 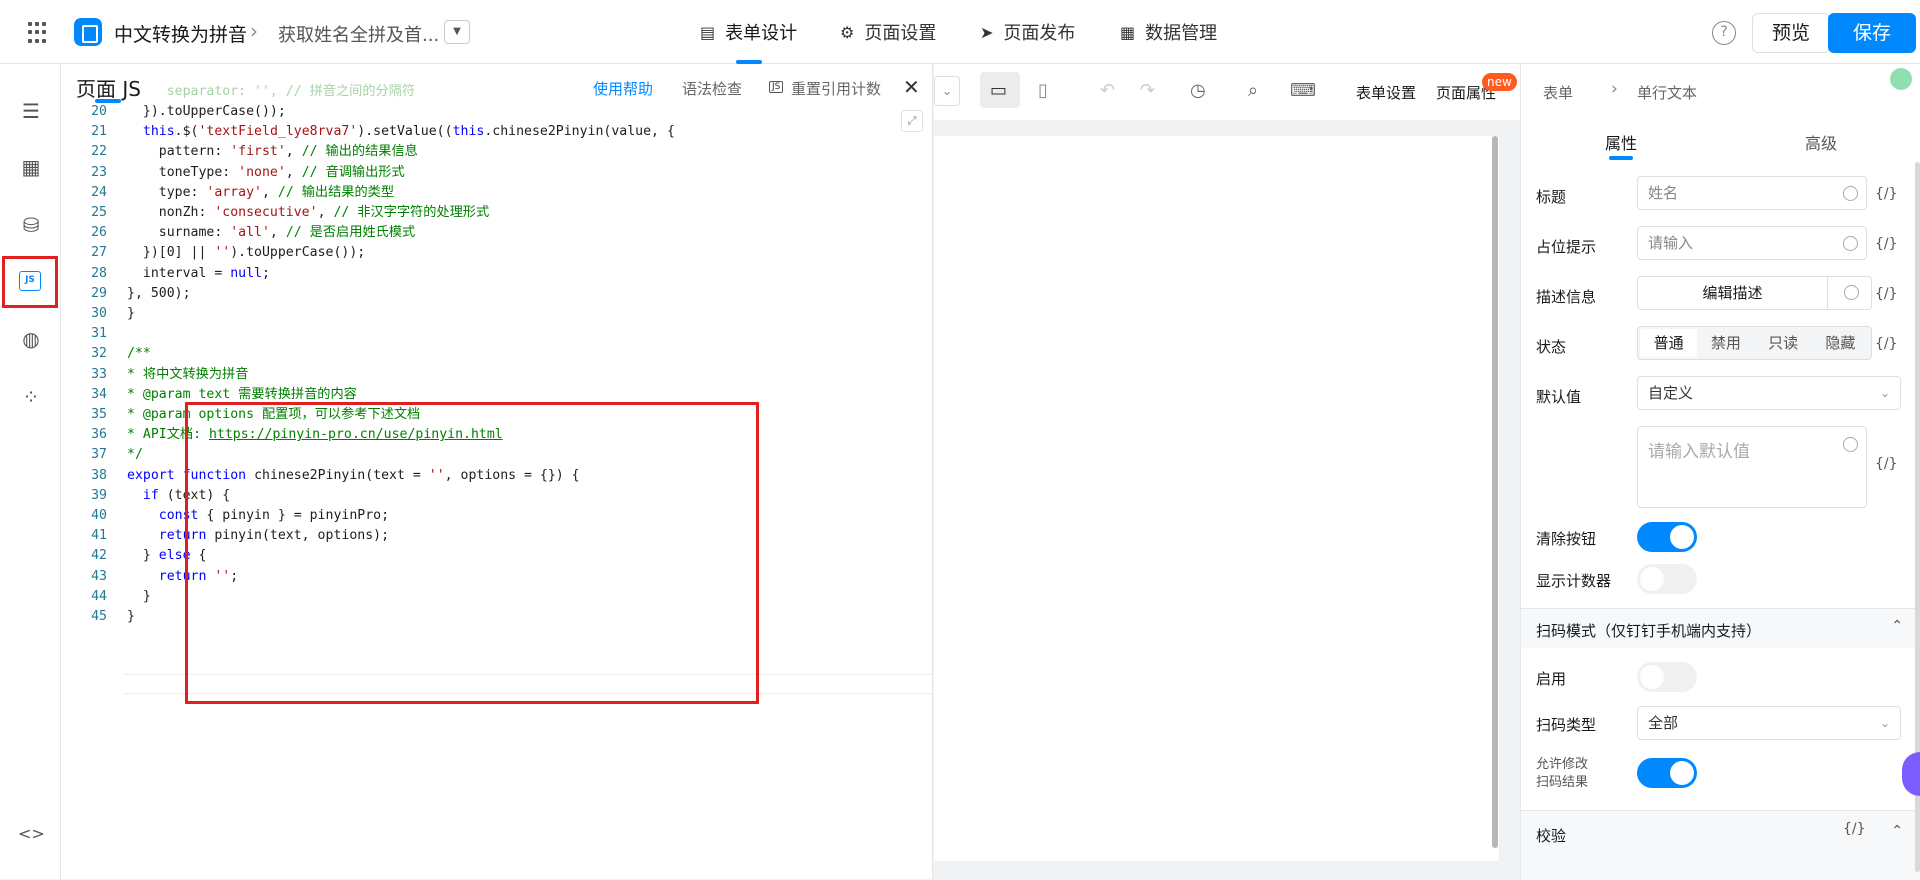 I want to click on default-value-textarea: 请输入默认值, so click(x=1752, y=467).